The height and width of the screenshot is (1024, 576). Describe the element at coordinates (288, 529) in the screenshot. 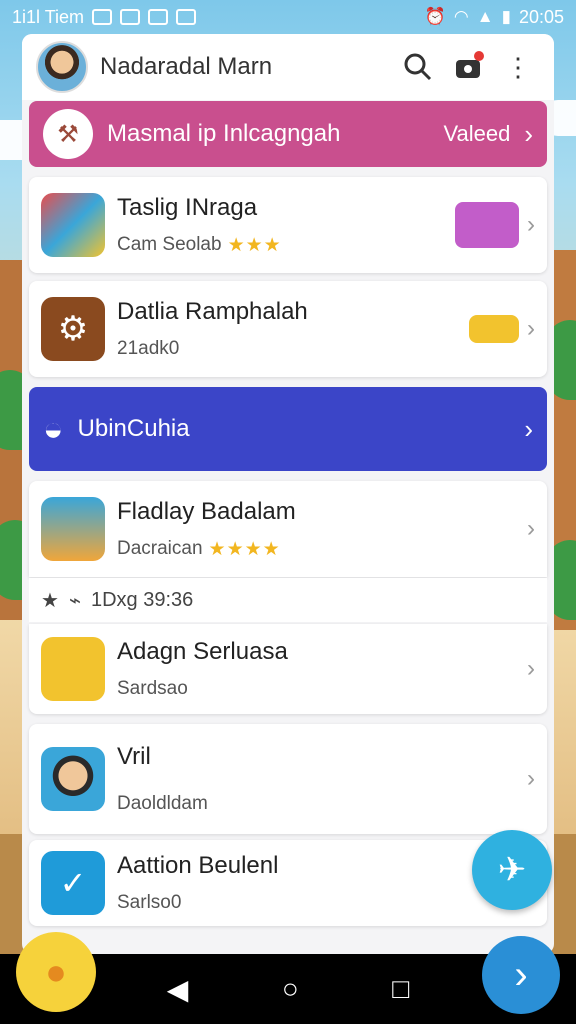

I see `list-item: Fladlay Badalam Dacraican ★★★★ ›` at that location.